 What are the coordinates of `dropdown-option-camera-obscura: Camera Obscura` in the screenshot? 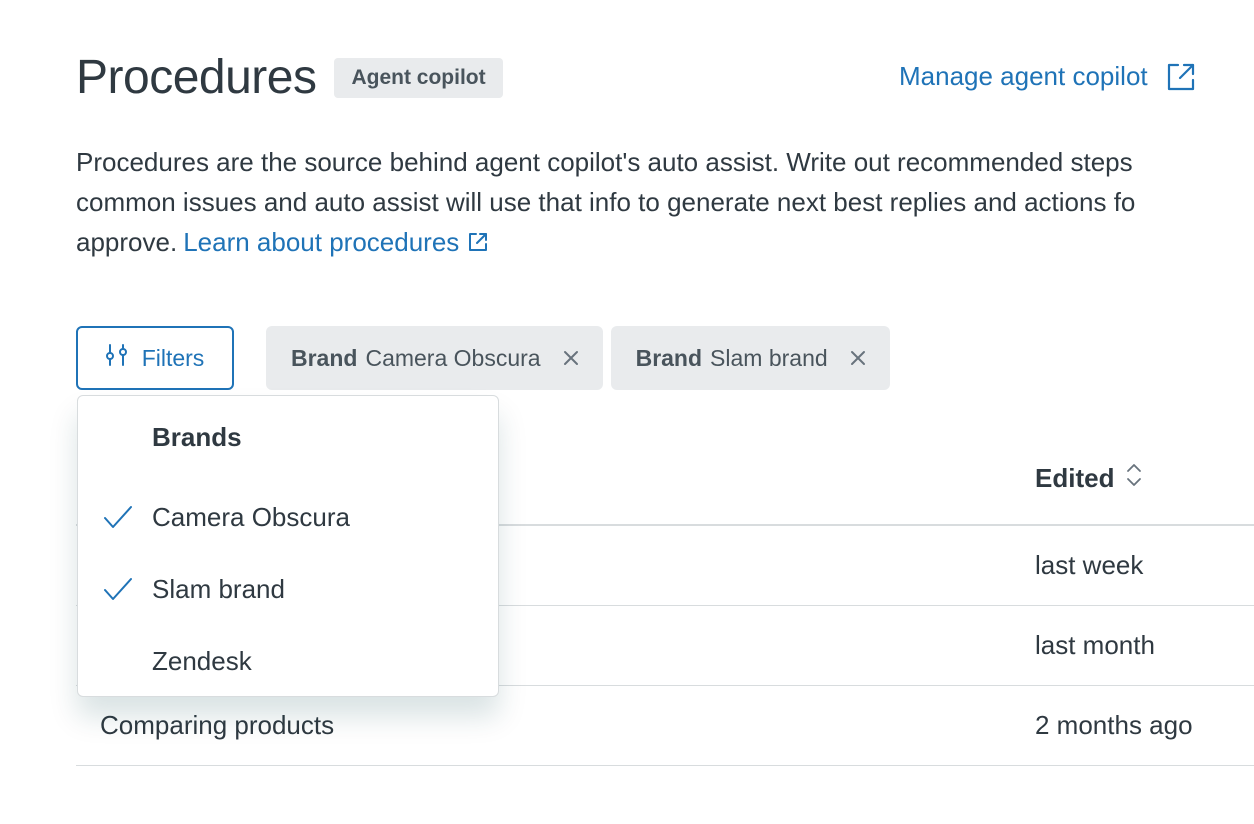 It's located at (288, 518).